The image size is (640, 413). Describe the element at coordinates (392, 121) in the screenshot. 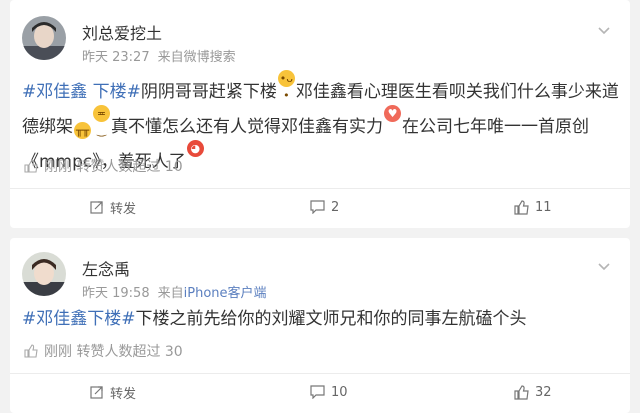

I see `heart-eyes-emoji: ♥♥` at that location.